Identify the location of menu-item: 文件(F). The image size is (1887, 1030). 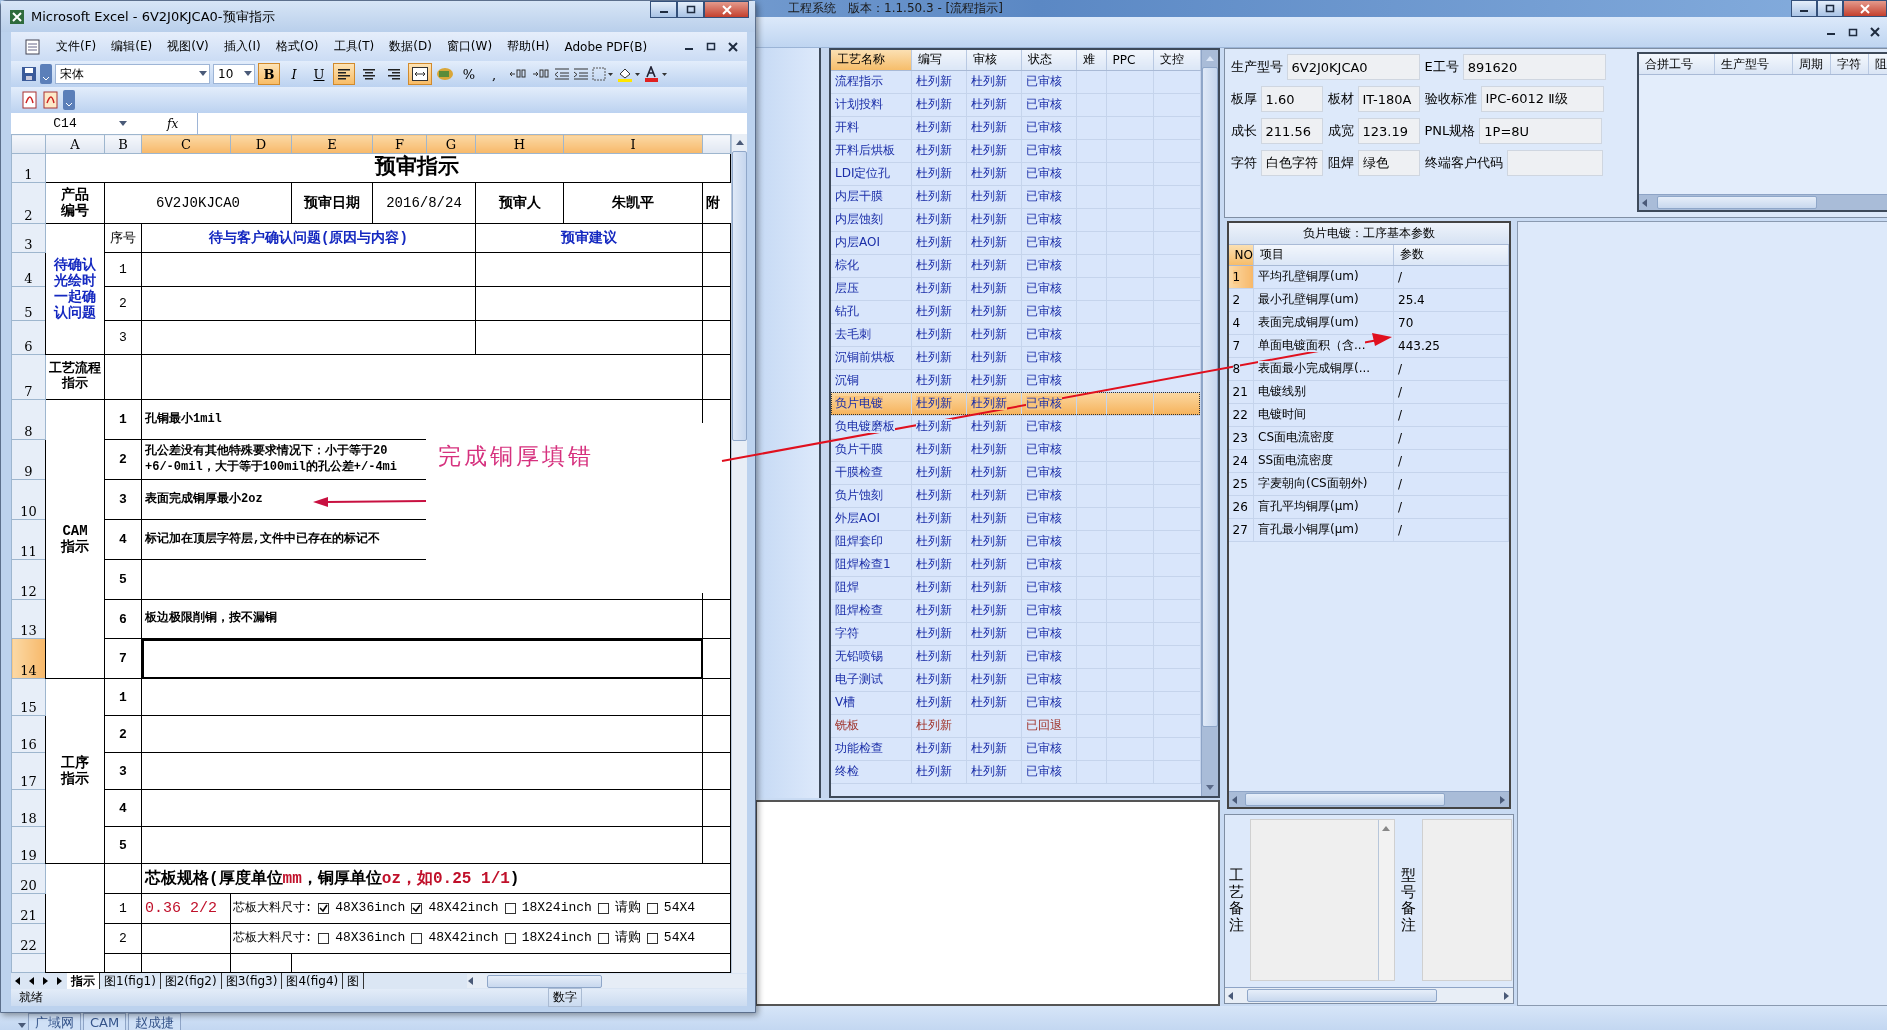
(76, 46).